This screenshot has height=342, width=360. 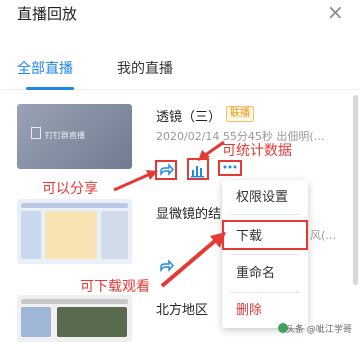 What do you see at coordinates (36, 133) in the screenshot?
I see `play-icon` at bounding box center [36, 133].